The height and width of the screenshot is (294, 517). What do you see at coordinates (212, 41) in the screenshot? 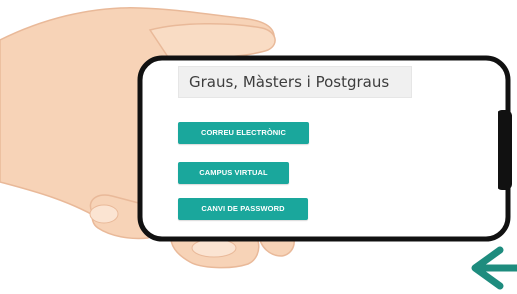
I see `hand-thumb` at bounding box center [212, 41].